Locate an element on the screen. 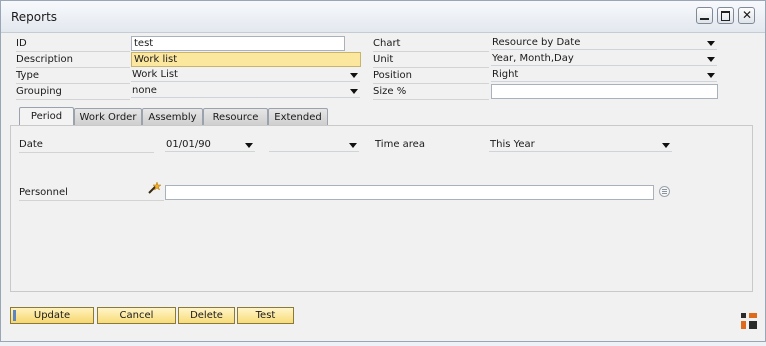 The image size is (766, 346). tab-period: Period is located at coordinates (46, 116).